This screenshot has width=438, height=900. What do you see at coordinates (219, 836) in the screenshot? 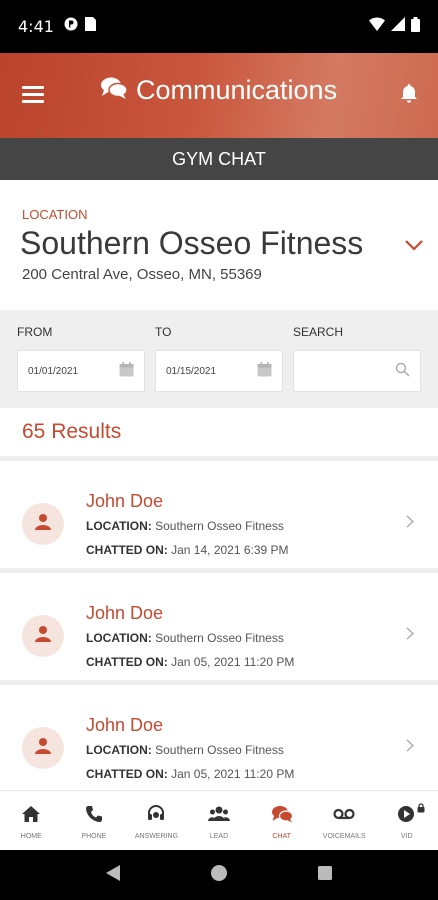
I see `tab-label: LEAD` at bounding box center [219, 836].